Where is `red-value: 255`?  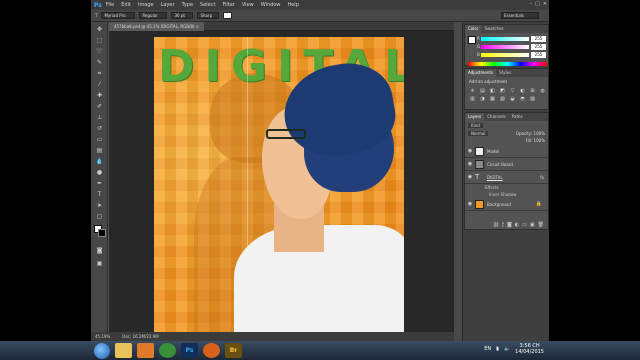 red-value: 255 is located at coordinates (538, 39).